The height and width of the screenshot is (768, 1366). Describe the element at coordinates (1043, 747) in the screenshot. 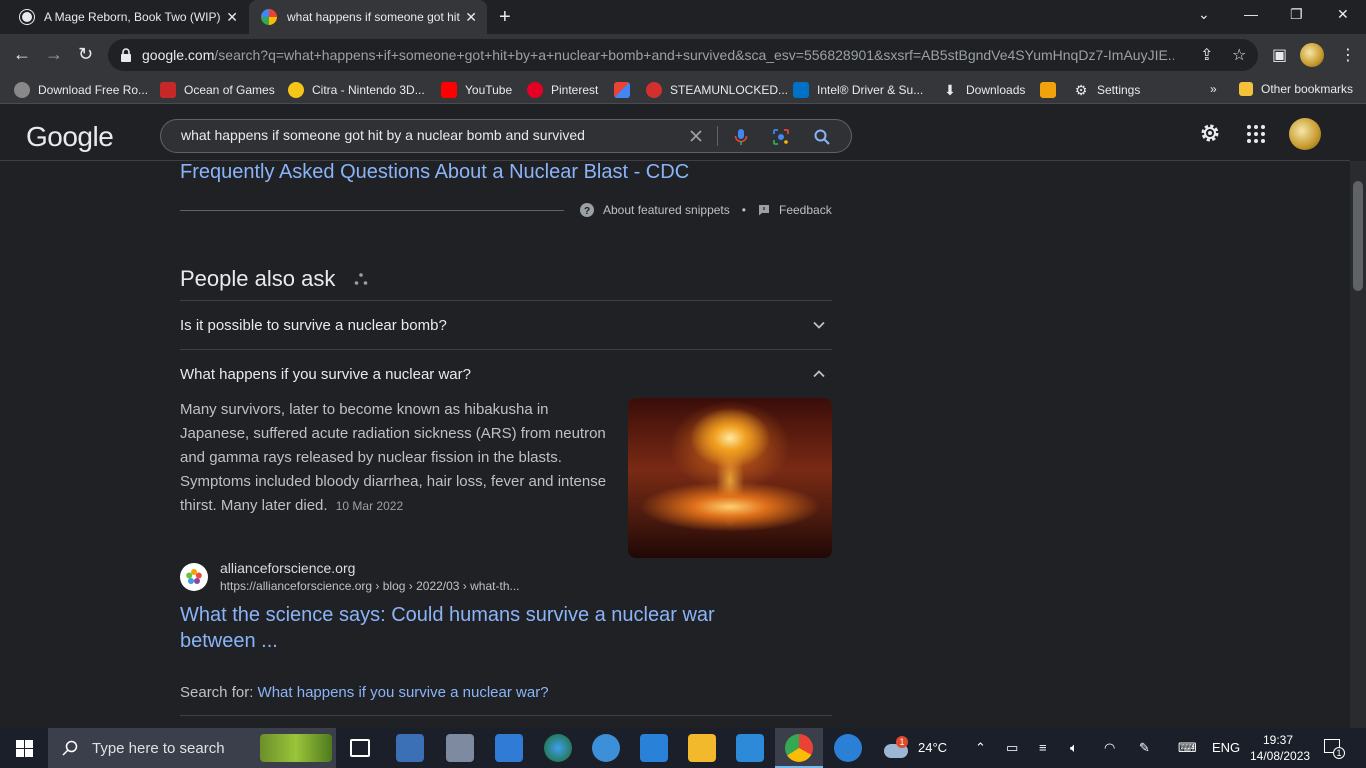

I see `tray-app-icon: ≡` at that location.